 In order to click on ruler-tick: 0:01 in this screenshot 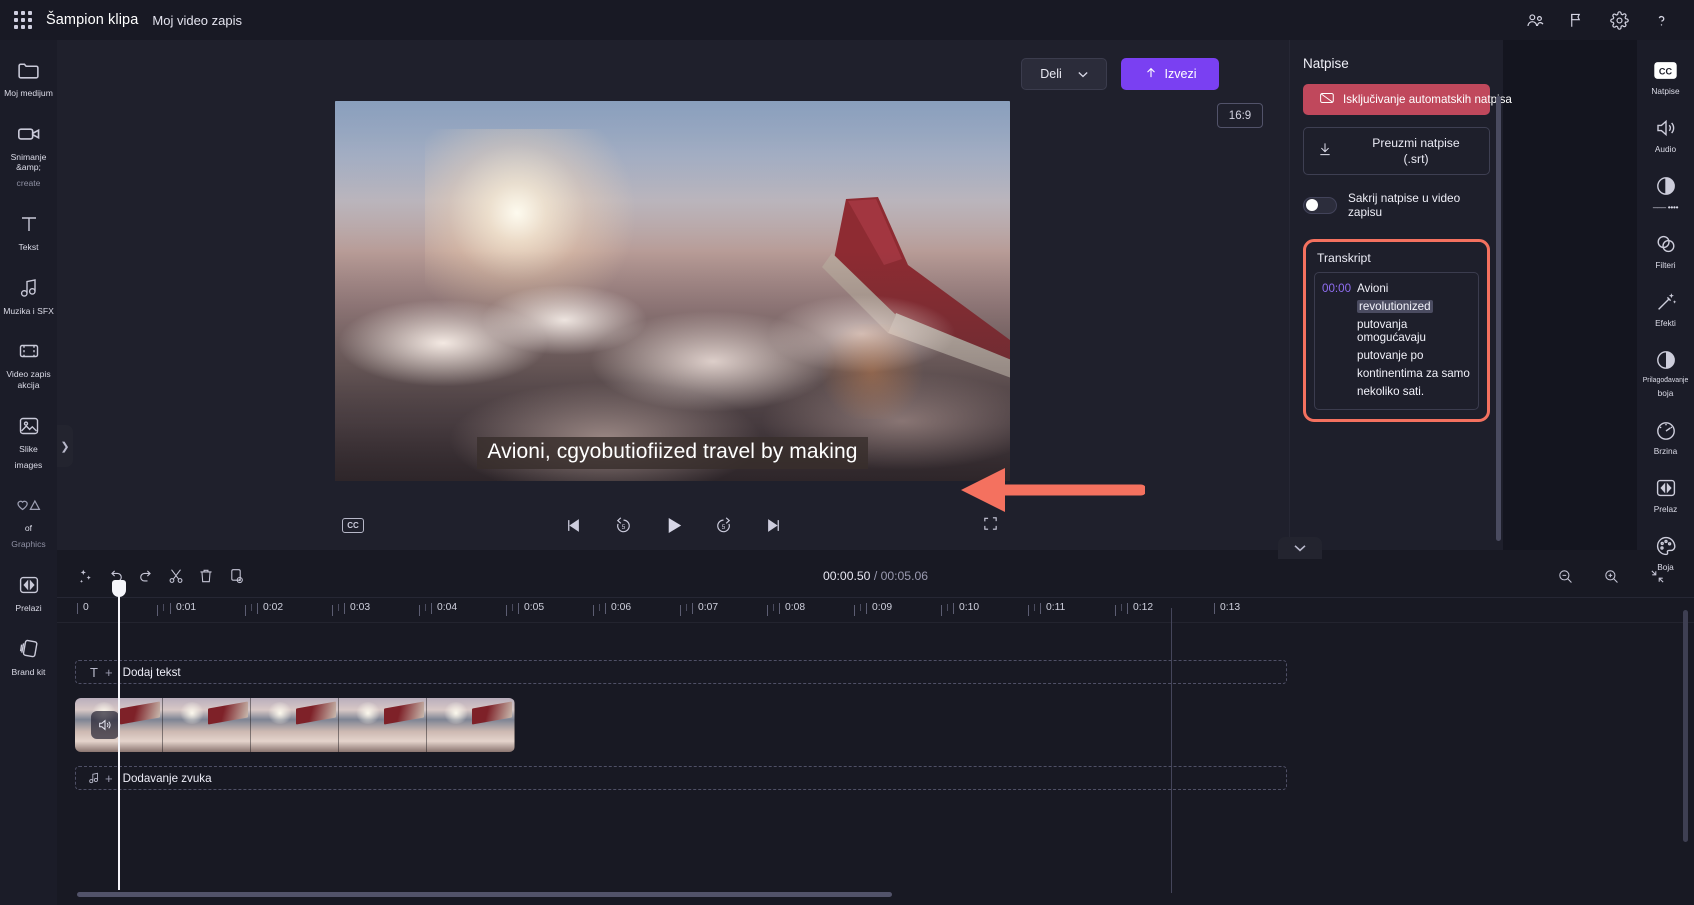, I will do `click(183, 608)`.